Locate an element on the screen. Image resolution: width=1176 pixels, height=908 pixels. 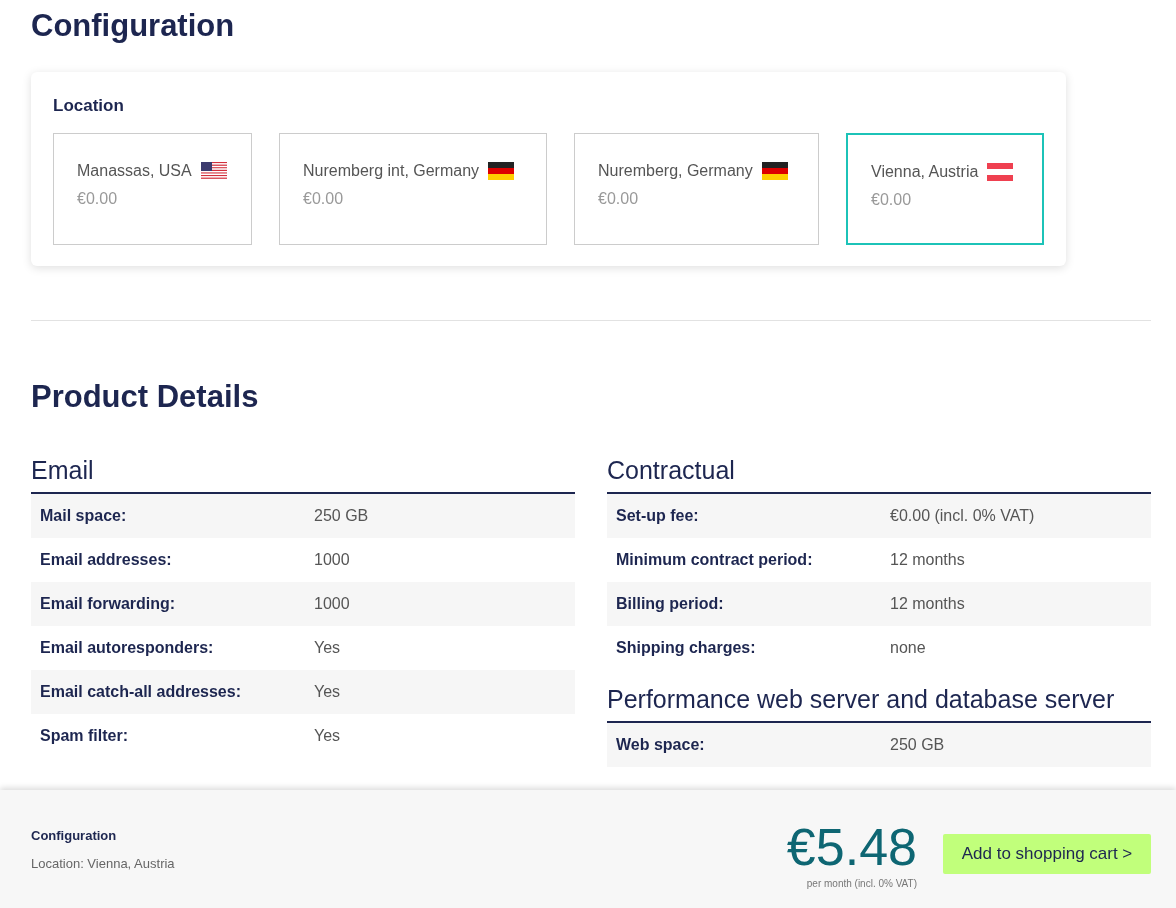
location-option: Vienna, Austria €0.00 is located at coordinates (945, 189).